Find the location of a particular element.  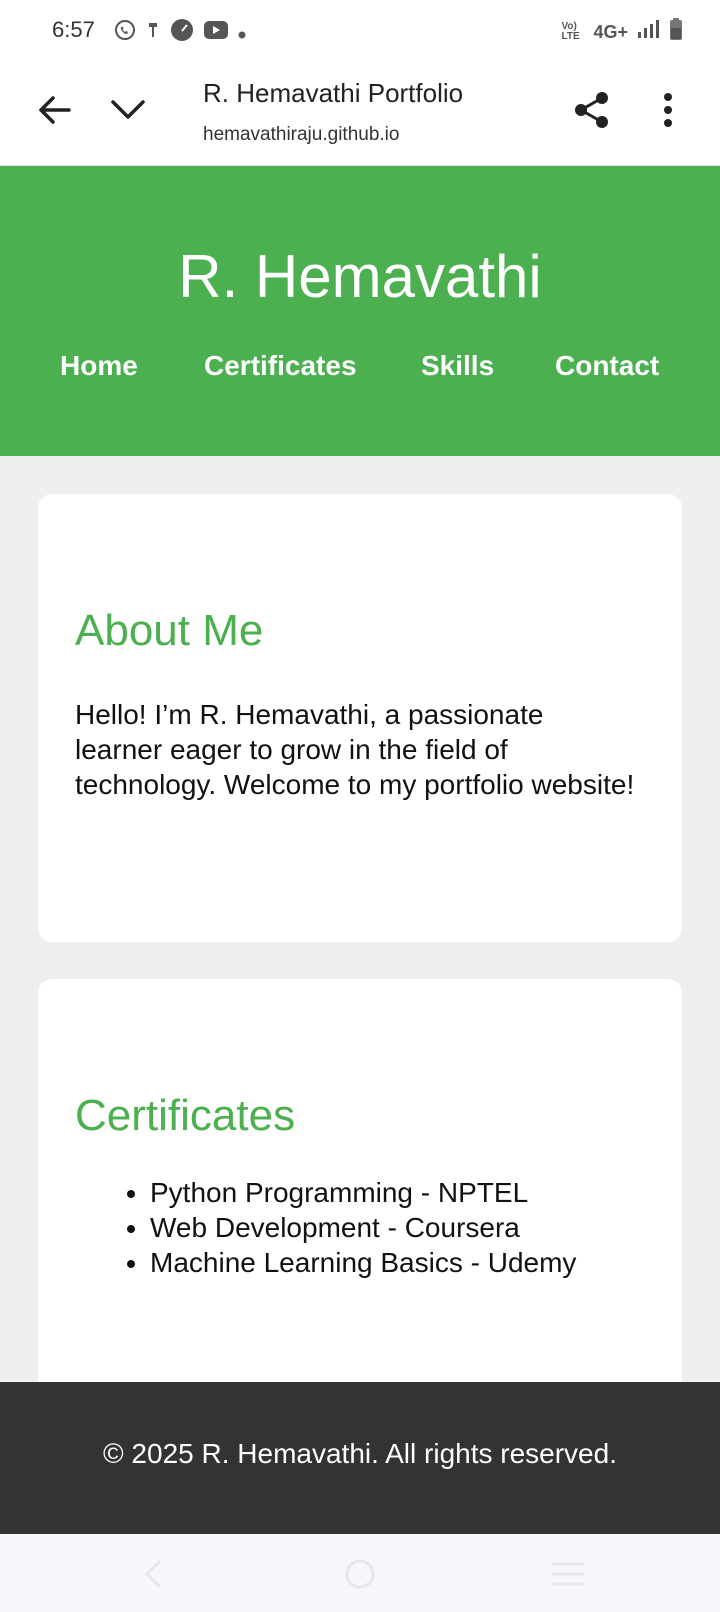

system-recents-button is located at coordinates (568, 1574).